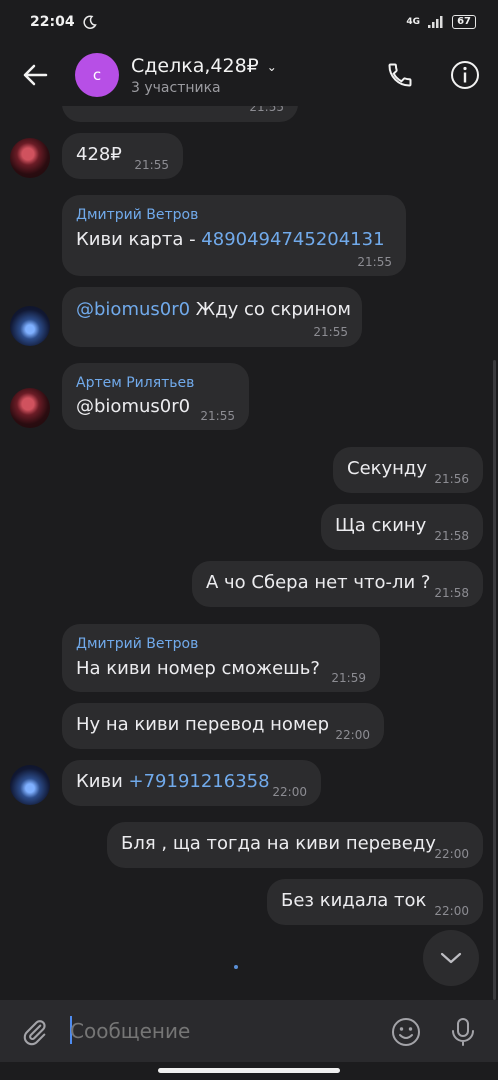  I want to click on status-time: 22:04, so click(52, 22).